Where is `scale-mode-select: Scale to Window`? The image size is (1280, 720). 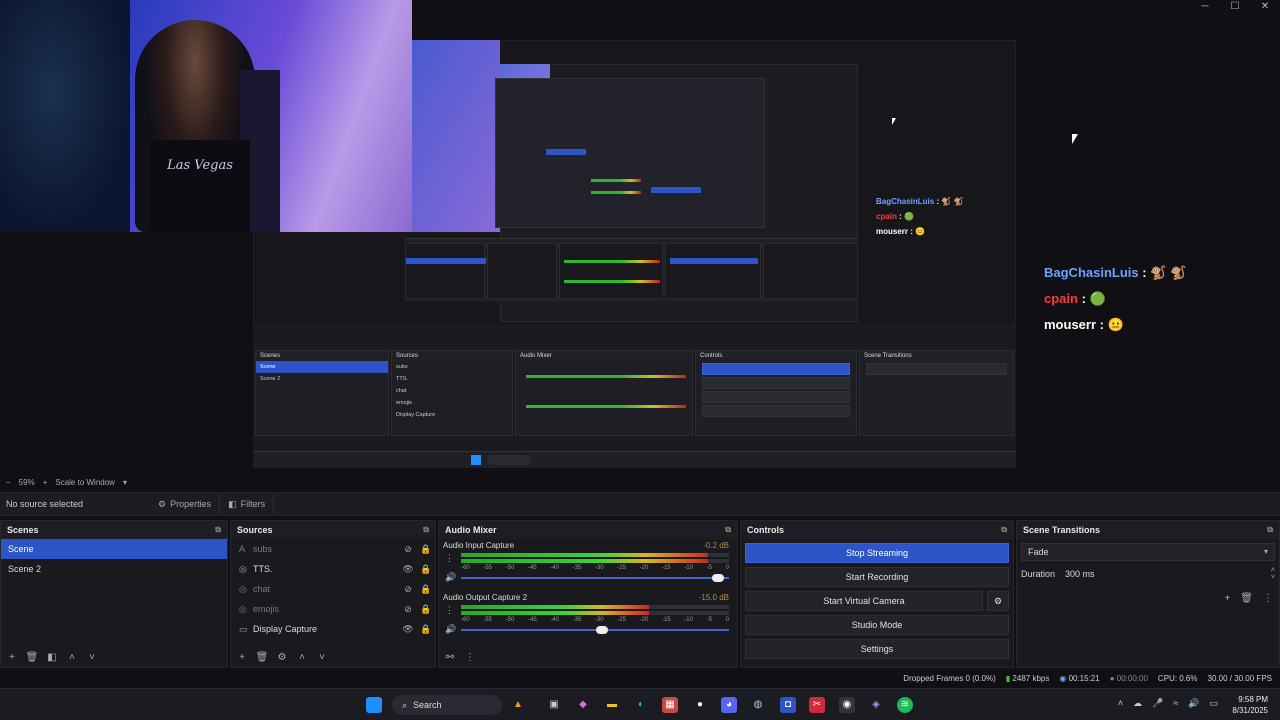 scale-mode-select: Scale to Window is located at coordinates (85, 482).